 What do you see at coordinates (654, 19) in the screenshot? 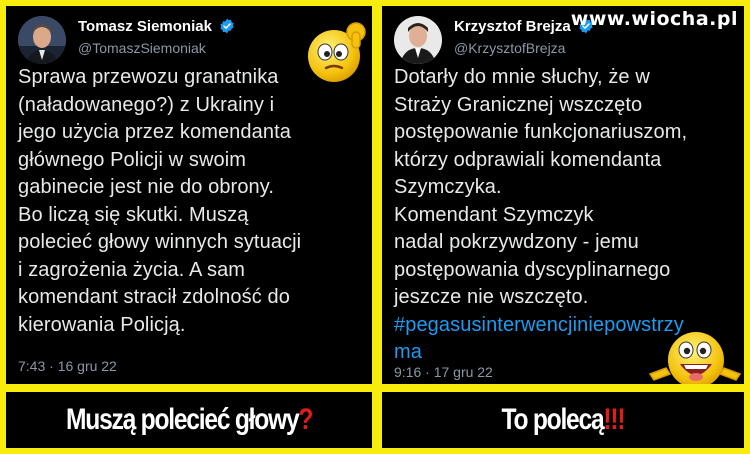
I see `watermark-logo: www.wiocha.pl` at bounding box center [654, 19].